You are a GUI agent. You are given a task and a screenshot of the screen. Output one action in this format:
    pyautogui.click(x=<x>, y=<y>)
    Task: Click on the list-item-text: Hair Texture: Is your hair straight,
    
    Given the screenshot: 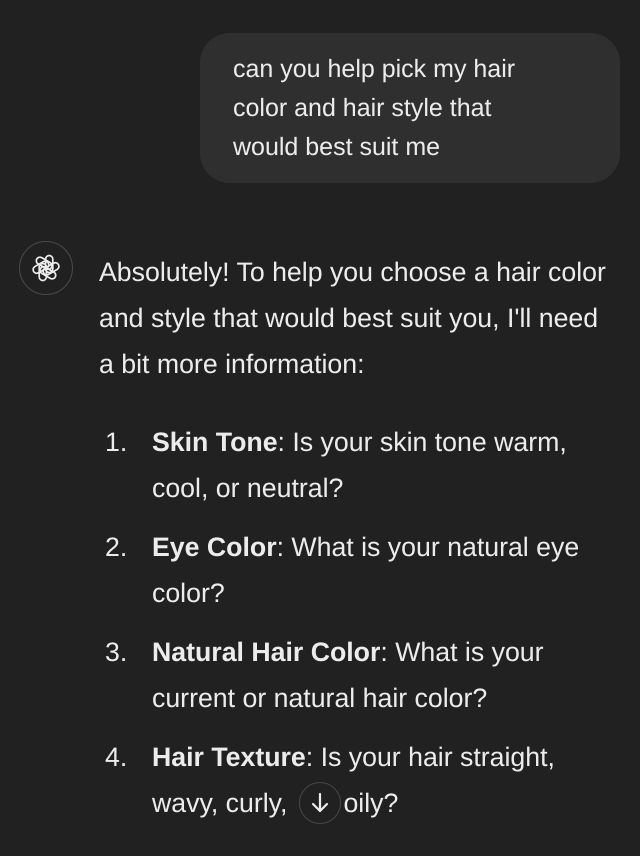 What is the action you would take?
    pyautogui.click(x=354, y=757)
    